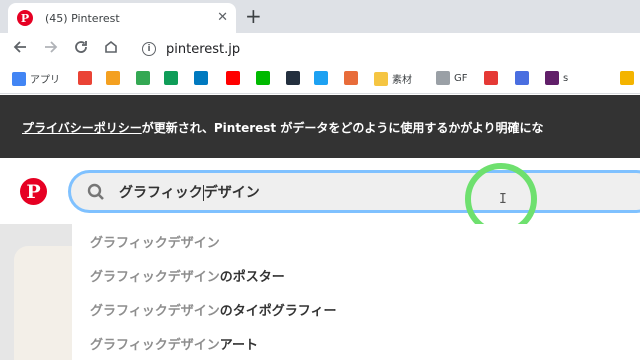  I want to click on blocks-icon, so click(522, 78).